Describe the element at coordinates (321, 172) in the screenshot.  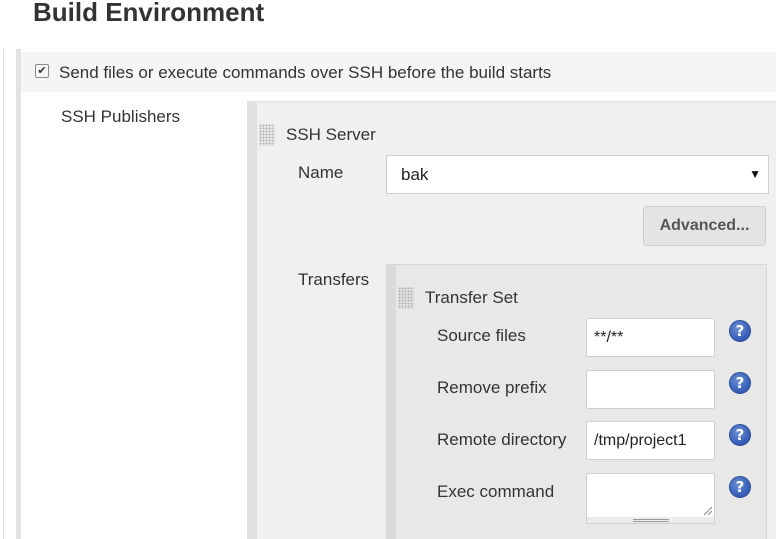
I see `server-name-label: Name` at that location.